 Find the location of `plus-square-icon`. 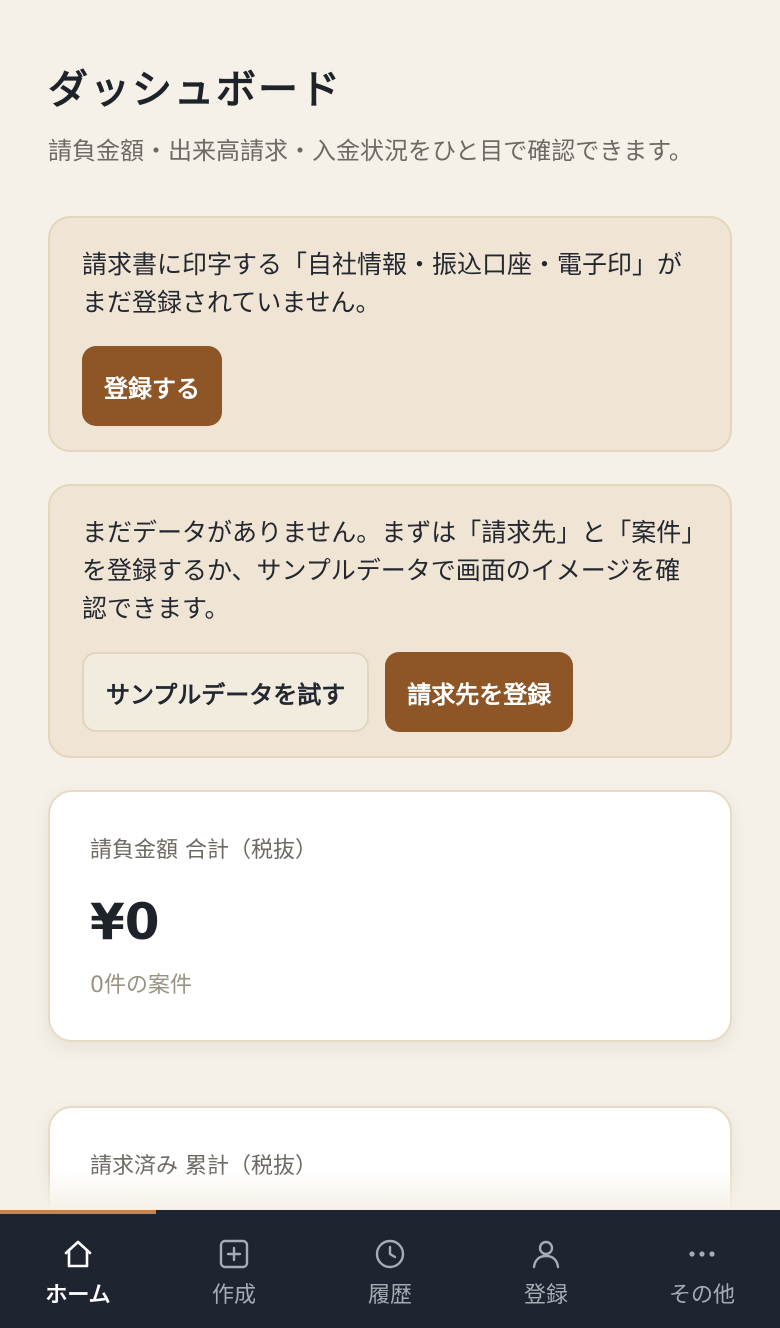

plus-square-icon is located at coordinates (234, 1254).